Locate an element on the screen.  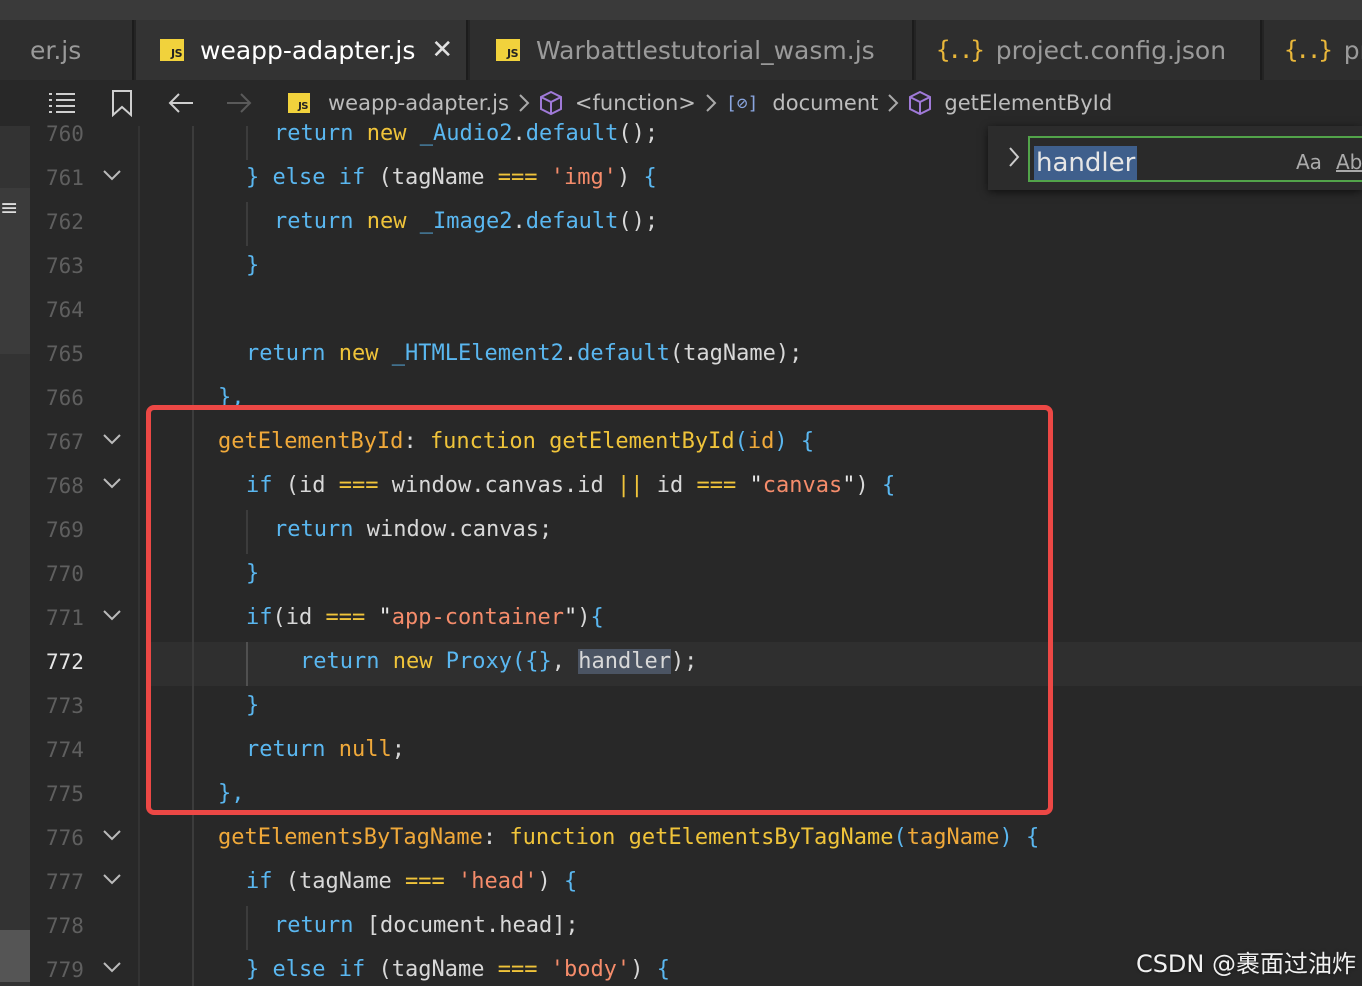
code-line: return [document.head]; is located at coordinates (426, 926).